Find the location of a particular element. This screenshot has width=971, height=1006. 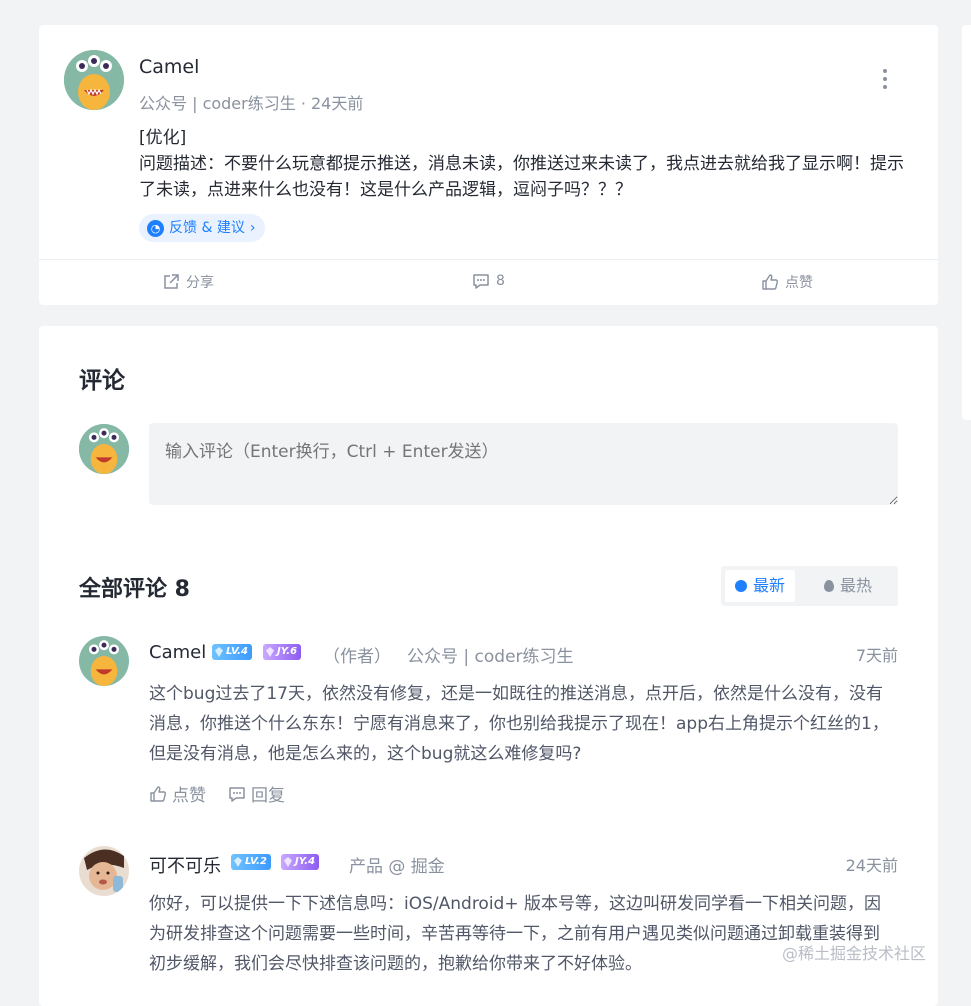

comment-time: 7天前 is located at coordinates (876, 655).